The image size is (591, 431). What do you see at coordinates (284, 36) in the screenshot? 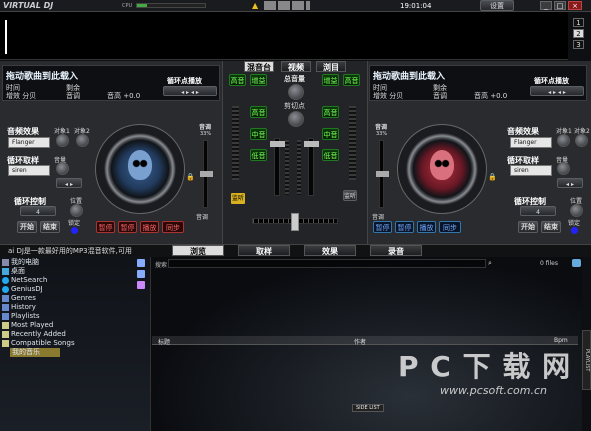
I see `waveform-area` at bounding box center [284, 36].